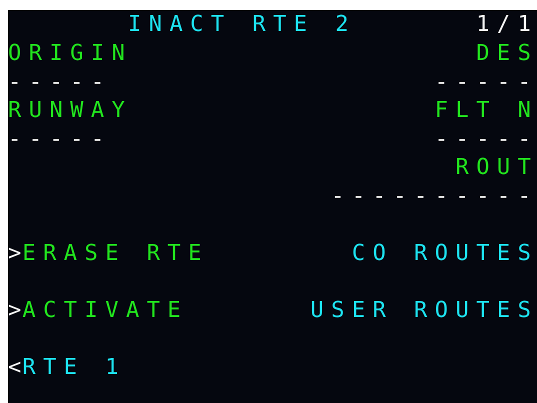  I want to click on menu-option: ACTIVATE, so click(105, 310).